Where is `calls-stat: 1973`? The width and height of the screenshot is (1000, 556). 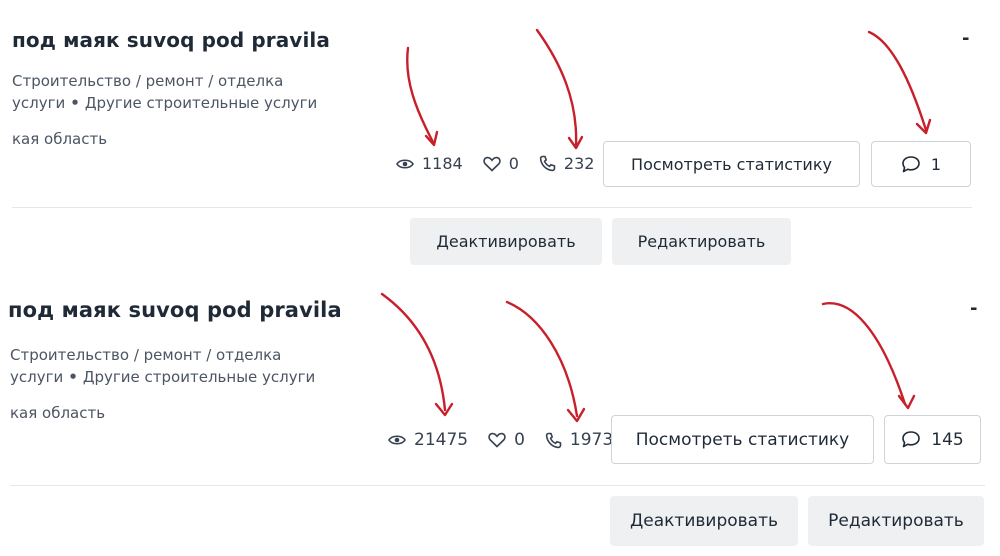
calls-stat: 1973 is located at coordinates (579, 440).